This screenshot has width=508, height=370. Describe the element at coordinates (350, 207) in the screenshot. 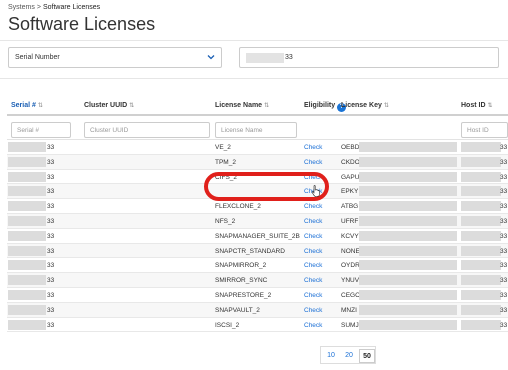

I see `license-key-cell: ATBG` at that location.